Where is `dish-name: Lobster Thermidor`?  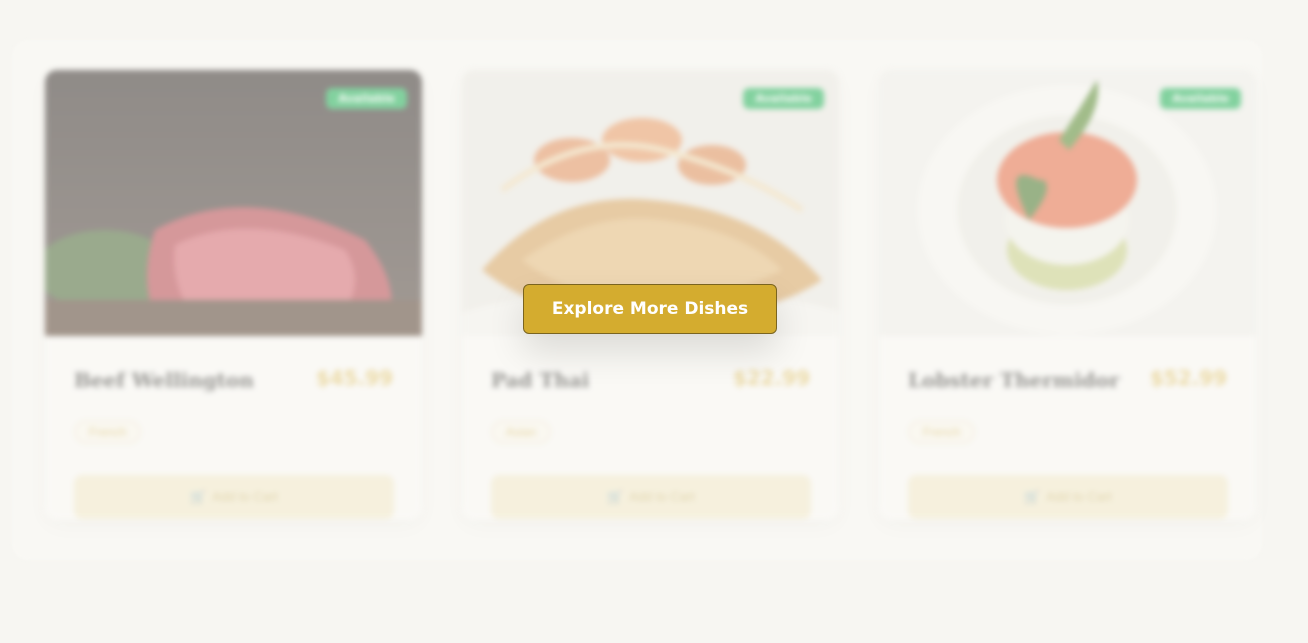 dish-name: Lobster Thermidor is located at coordinates (1014, 380).